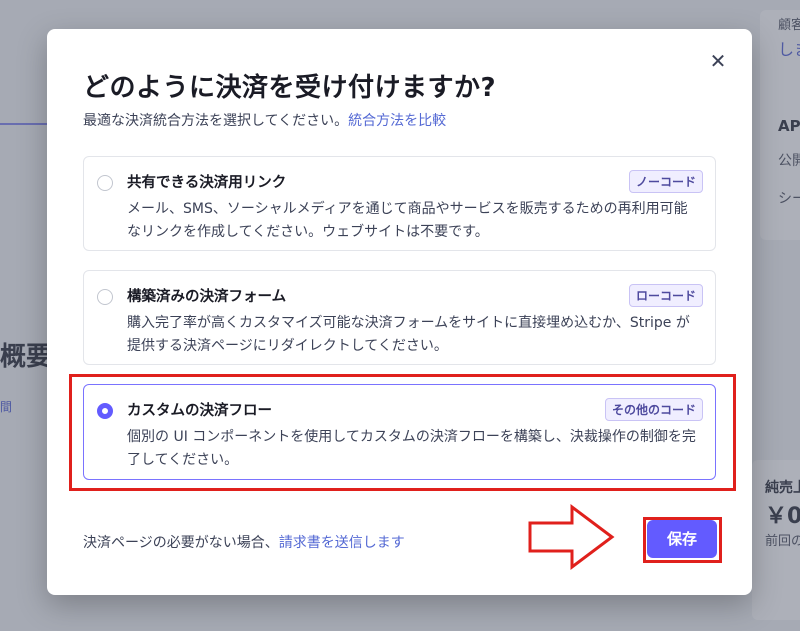 Image resolution: width=800 pixels, height=631 pixels. What do you see at coordinates (682, 540) in the screenshot?
I see `annotation-save-highlight` at bounding box center [682, 540].